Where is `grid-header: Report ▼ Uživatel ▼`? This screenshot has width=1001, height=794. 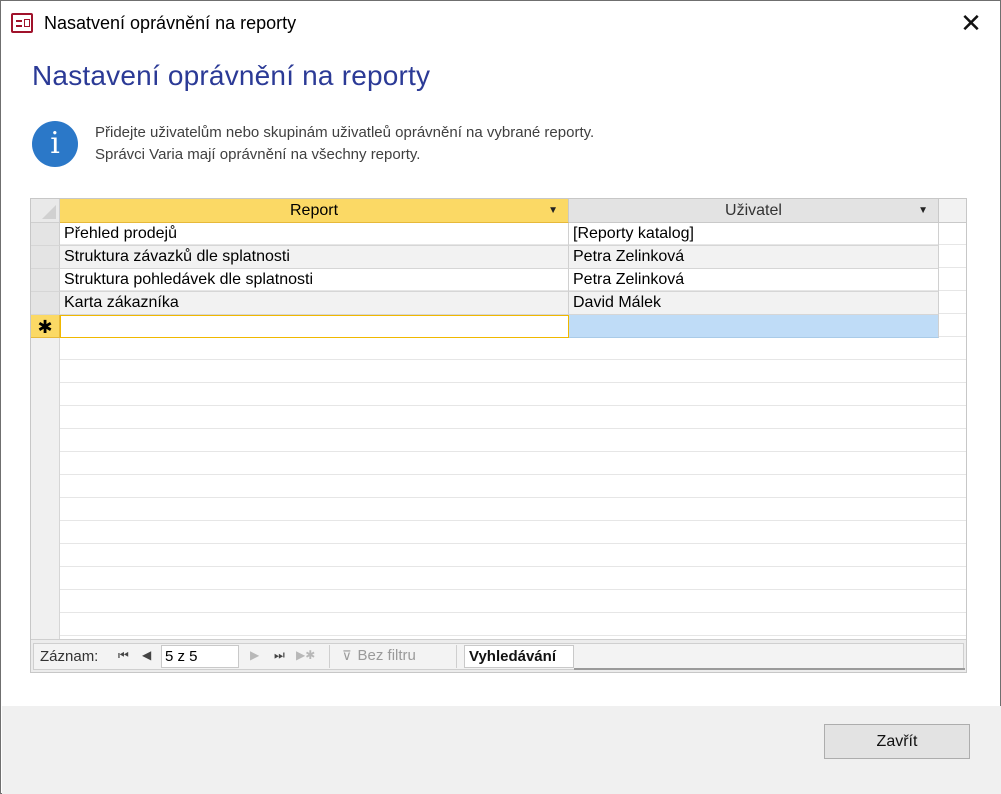
grid-header: Report ▼ Uživatel ▼ is located at coordinates (498, 211).